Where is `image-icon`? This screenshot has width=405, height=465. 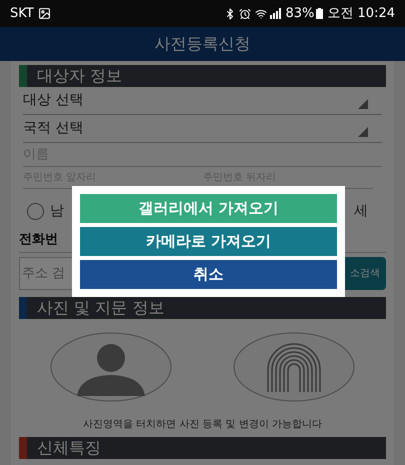
image-icon is located at coordinates (44, 13).